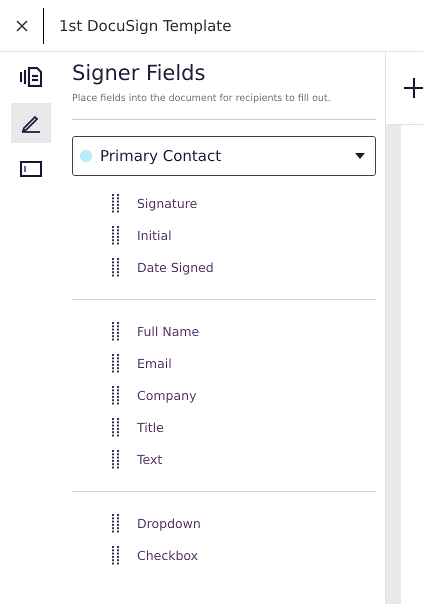 This screenshot has width=423, height=604. Describe the element at coordinates (136, 331) in the screenshot. I see `field-item: Full Name` at that location.